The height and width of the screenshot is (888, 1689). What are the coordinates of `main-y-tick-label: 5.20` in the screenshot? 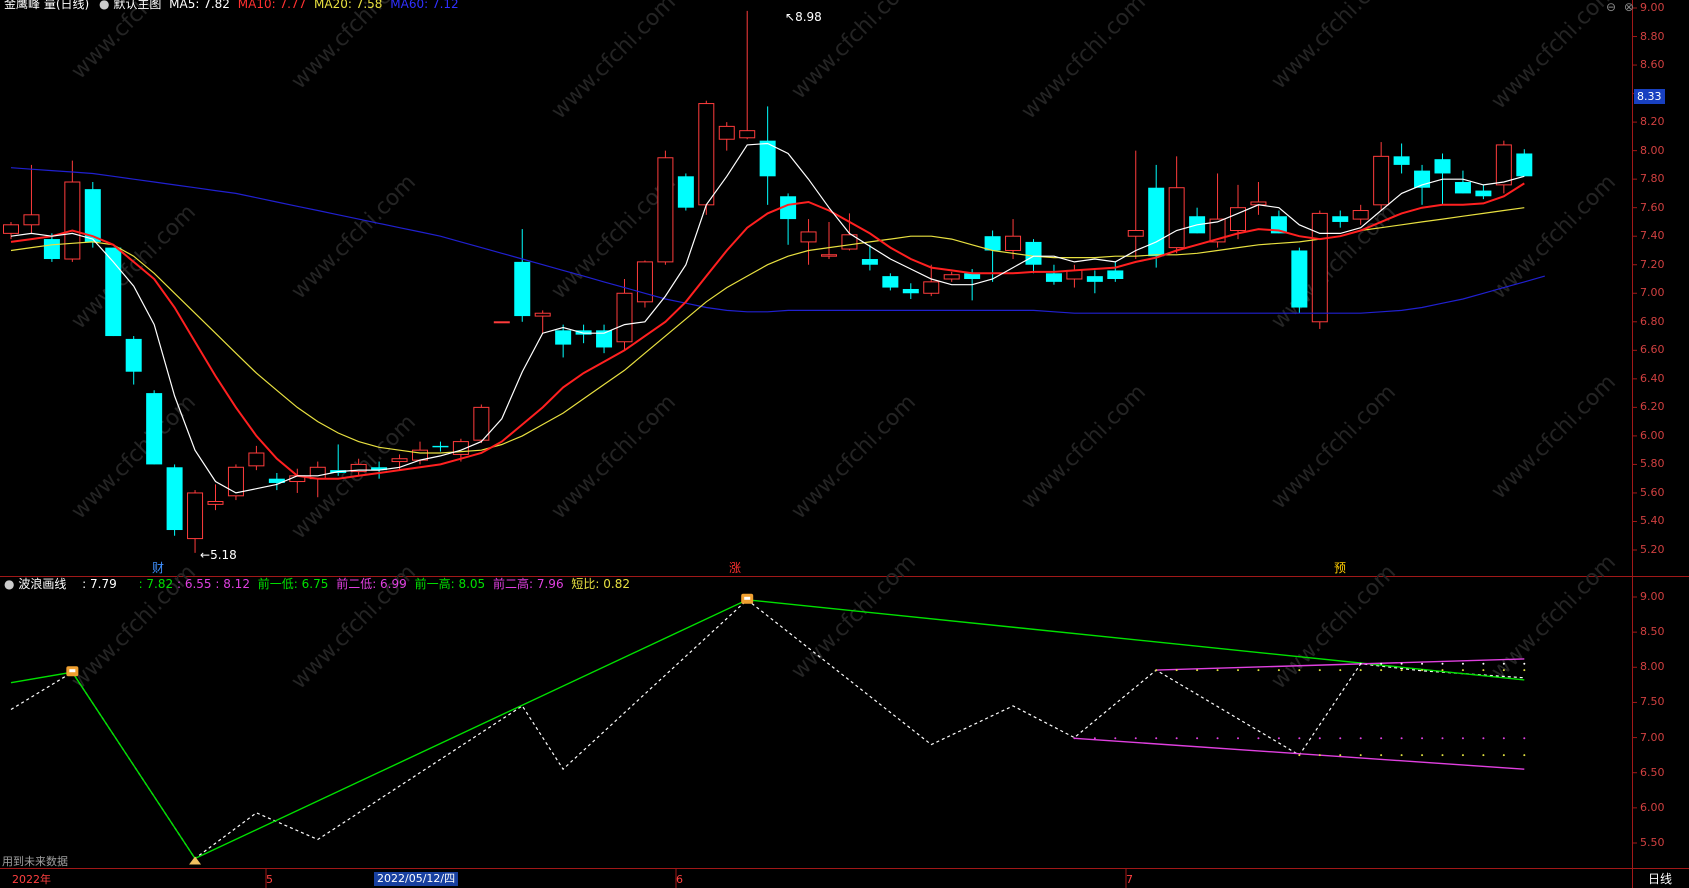 It's located at (1652, 549).